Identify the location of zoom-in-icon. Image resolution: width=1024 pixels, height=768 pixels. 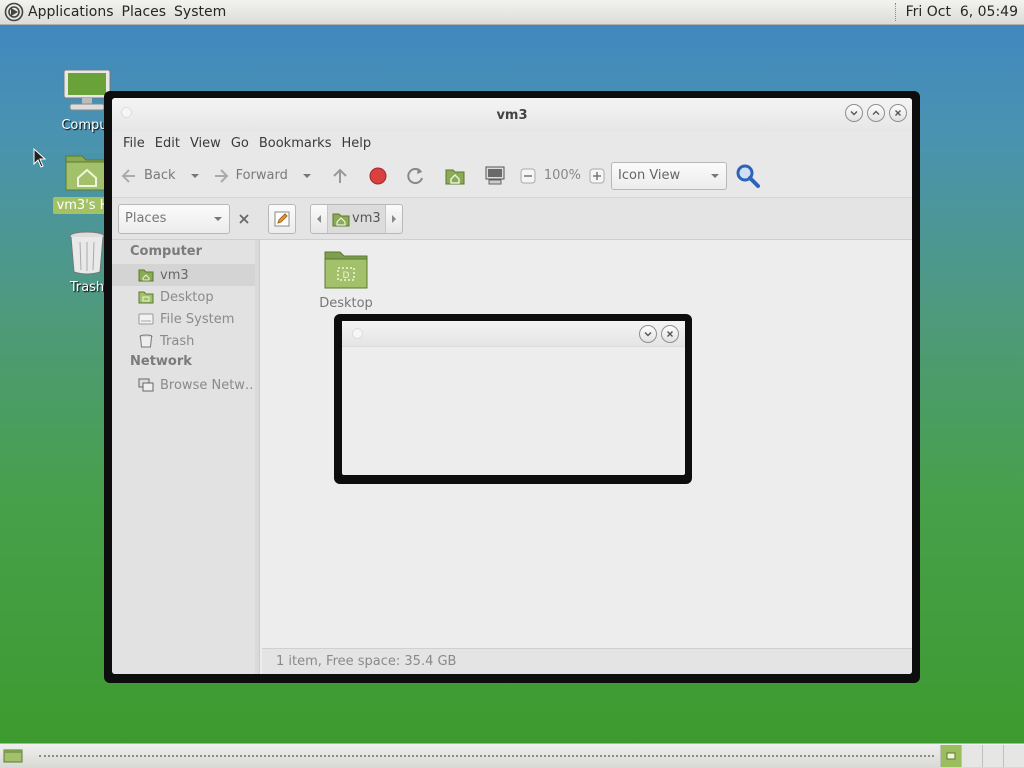
(597, 175).